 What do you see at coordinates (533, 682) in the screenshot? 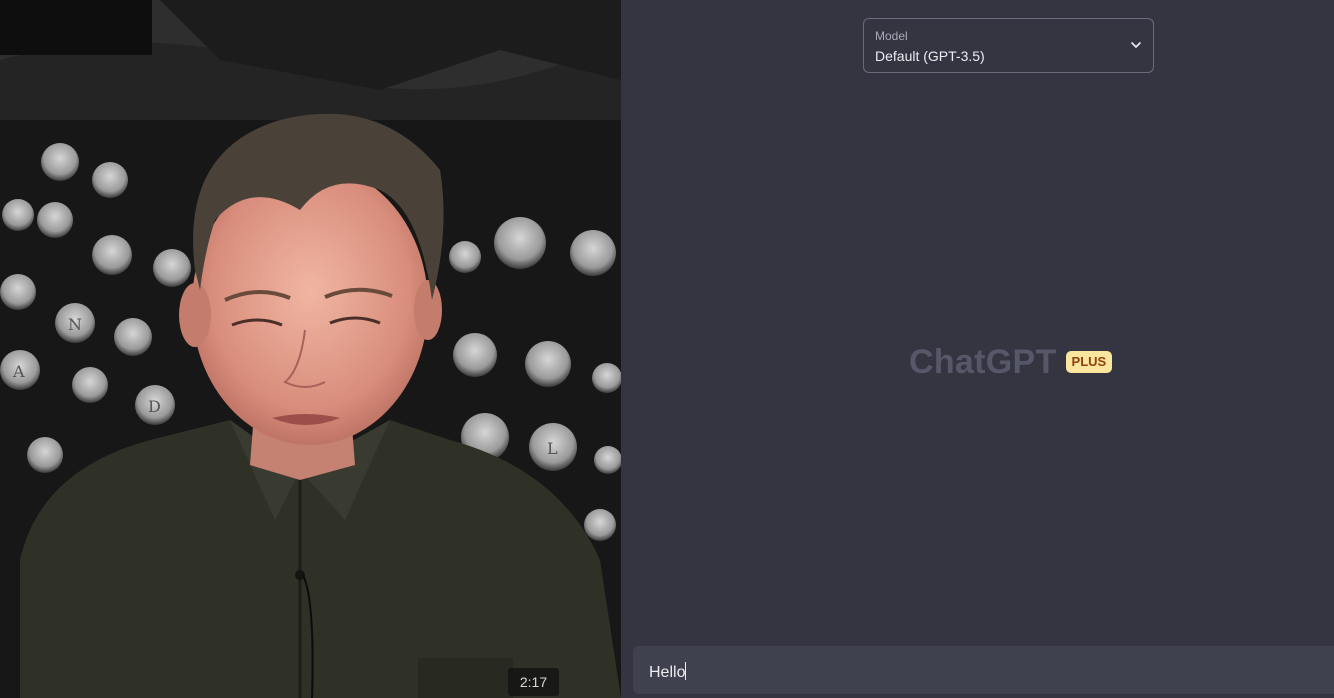
I see `video-timestamp: 2:17` at bounding box center [533, 682].